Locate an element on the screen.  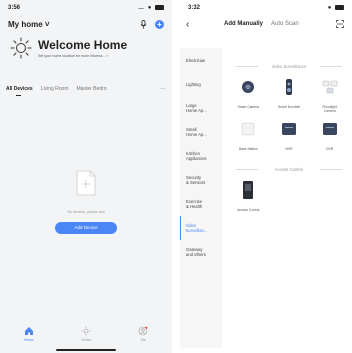
back-chevron-icon: ‹ is located at coordinates (193, 24).